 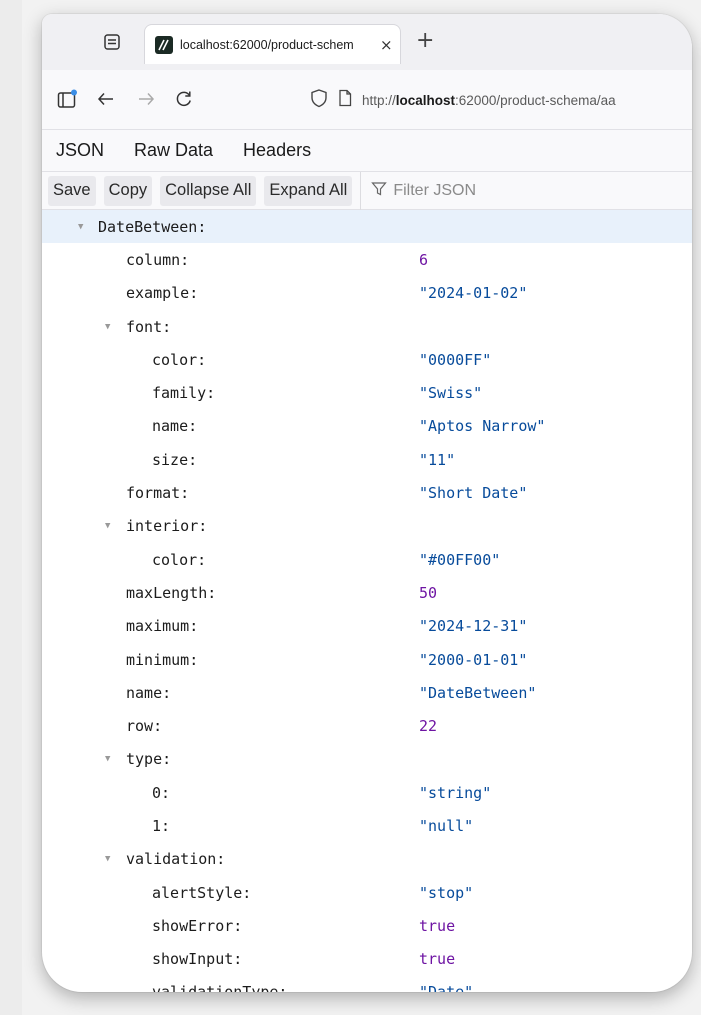 I want to click on tree-value: true, so click(x=437, y=959).